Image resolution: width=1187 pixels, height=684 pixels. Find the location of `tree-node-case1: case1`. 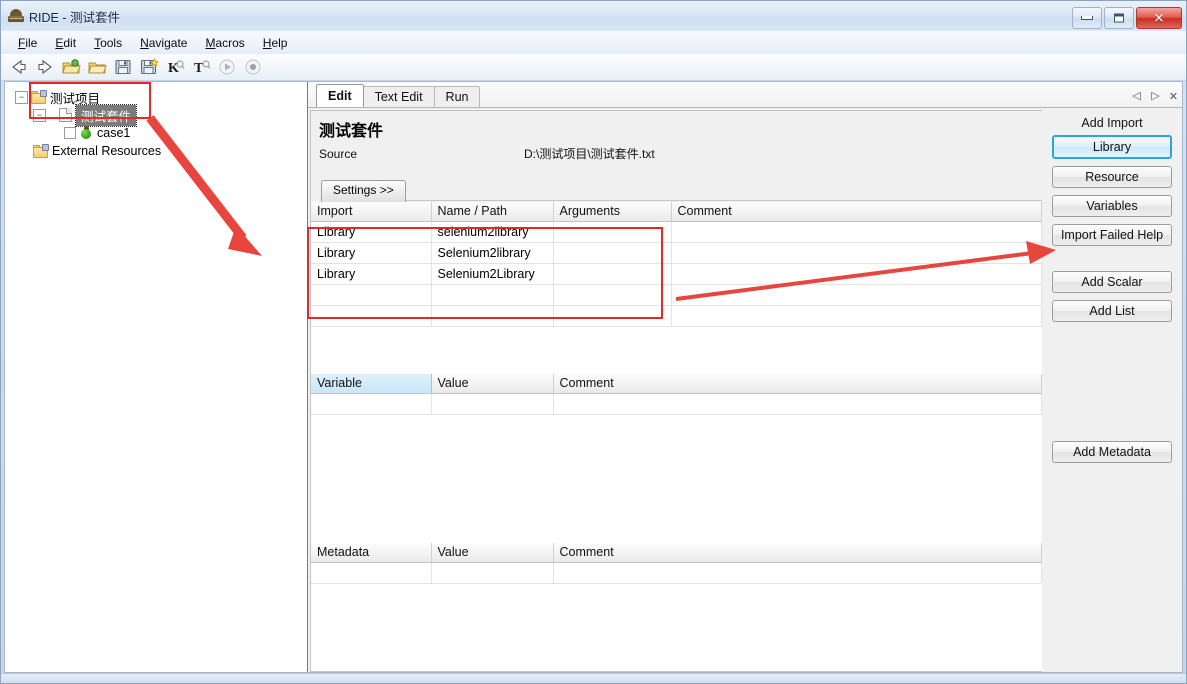

tree-node-case1: case1 is located at coordinates (158, 133).